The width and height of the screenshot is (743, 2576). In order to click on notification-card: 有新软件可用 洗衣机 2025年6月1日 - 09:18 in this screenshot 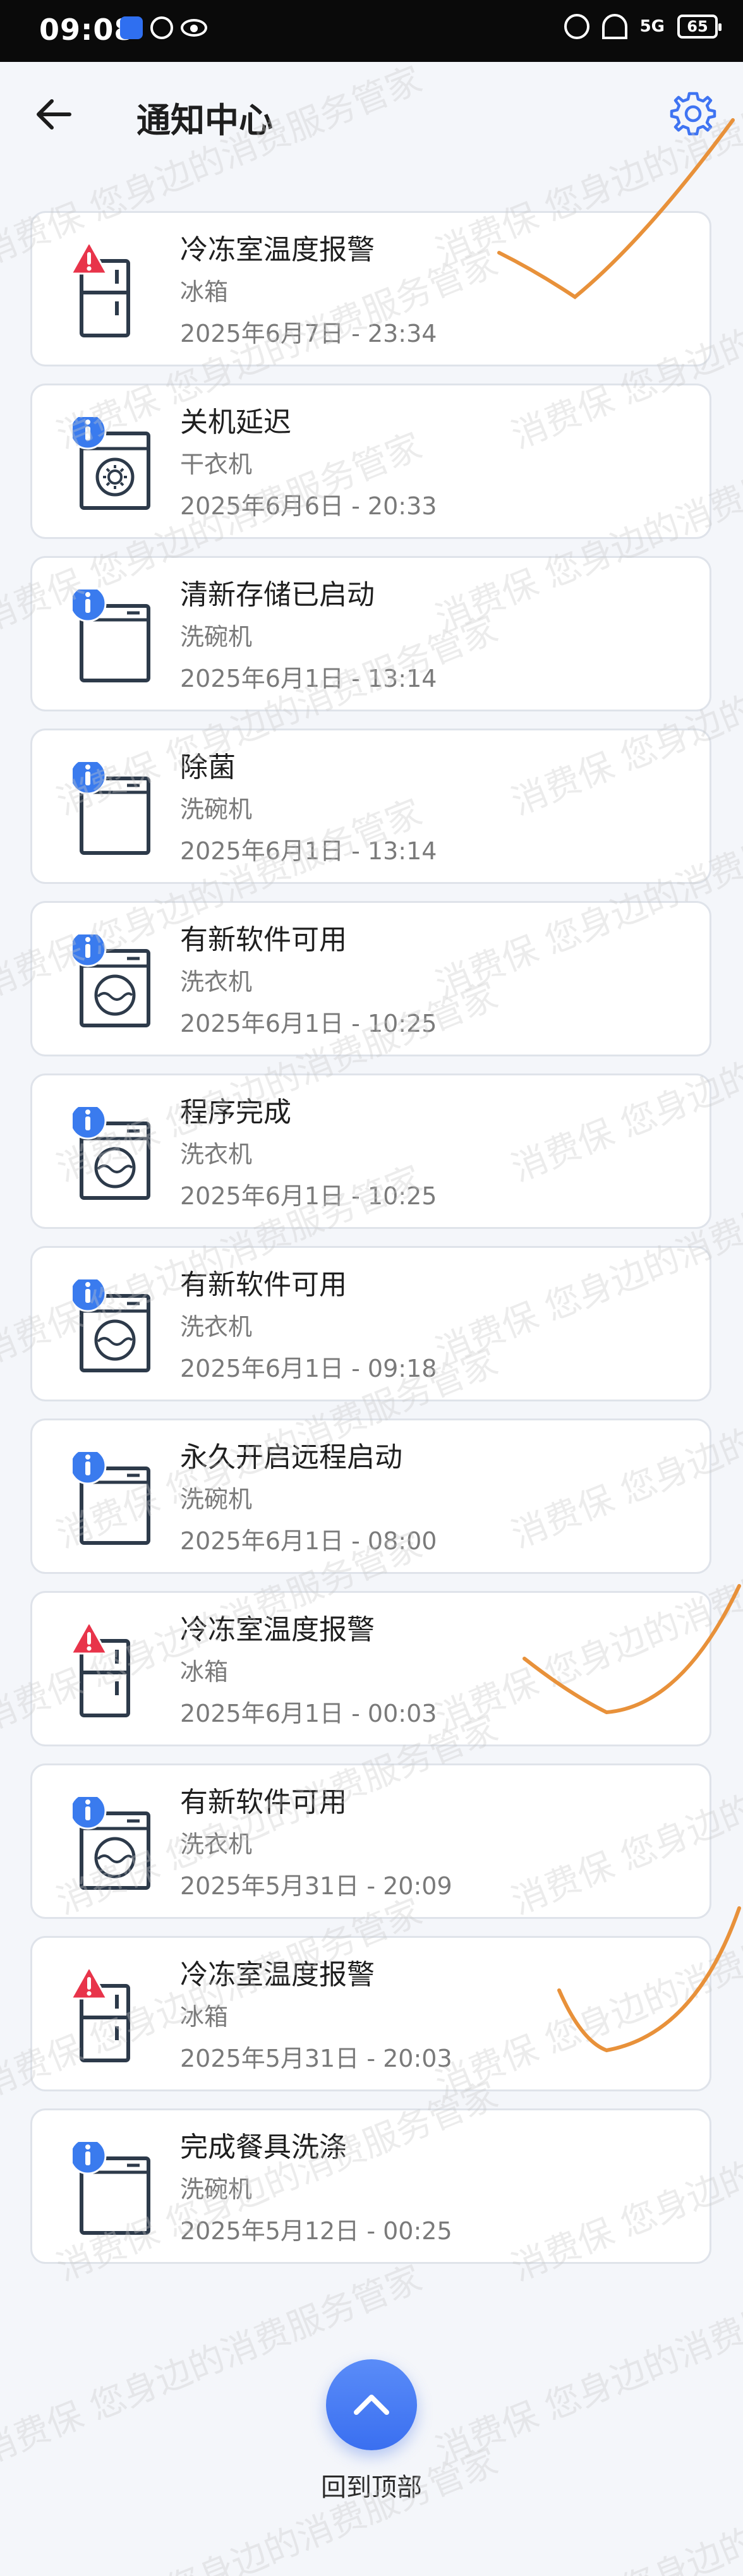, I will do `click(371, 1323)`.